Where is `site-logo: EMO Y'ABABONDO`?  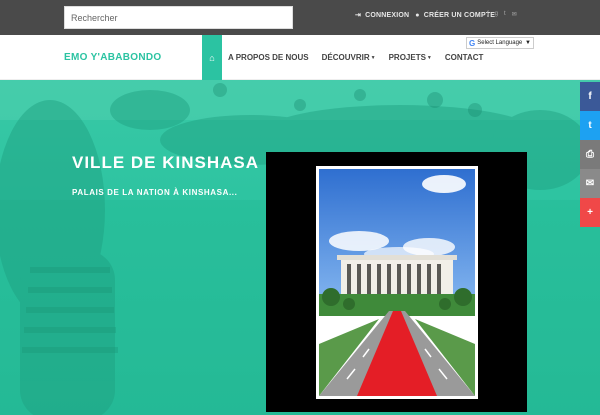 site-logo: EMO Y'ABABONDO is located at coordinates (113, 57).